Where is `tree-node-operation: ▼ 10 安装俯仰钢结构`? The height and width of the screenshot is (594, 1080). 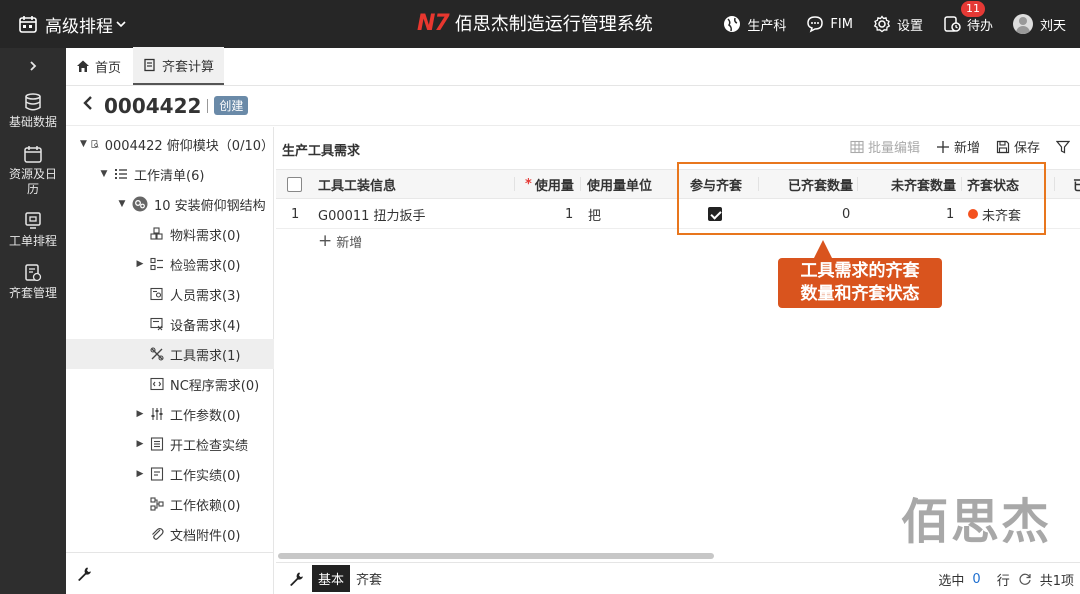 tree-node-operation: ▼ 10 安装俯仰钢结构 is located at coordinates (170, 204).